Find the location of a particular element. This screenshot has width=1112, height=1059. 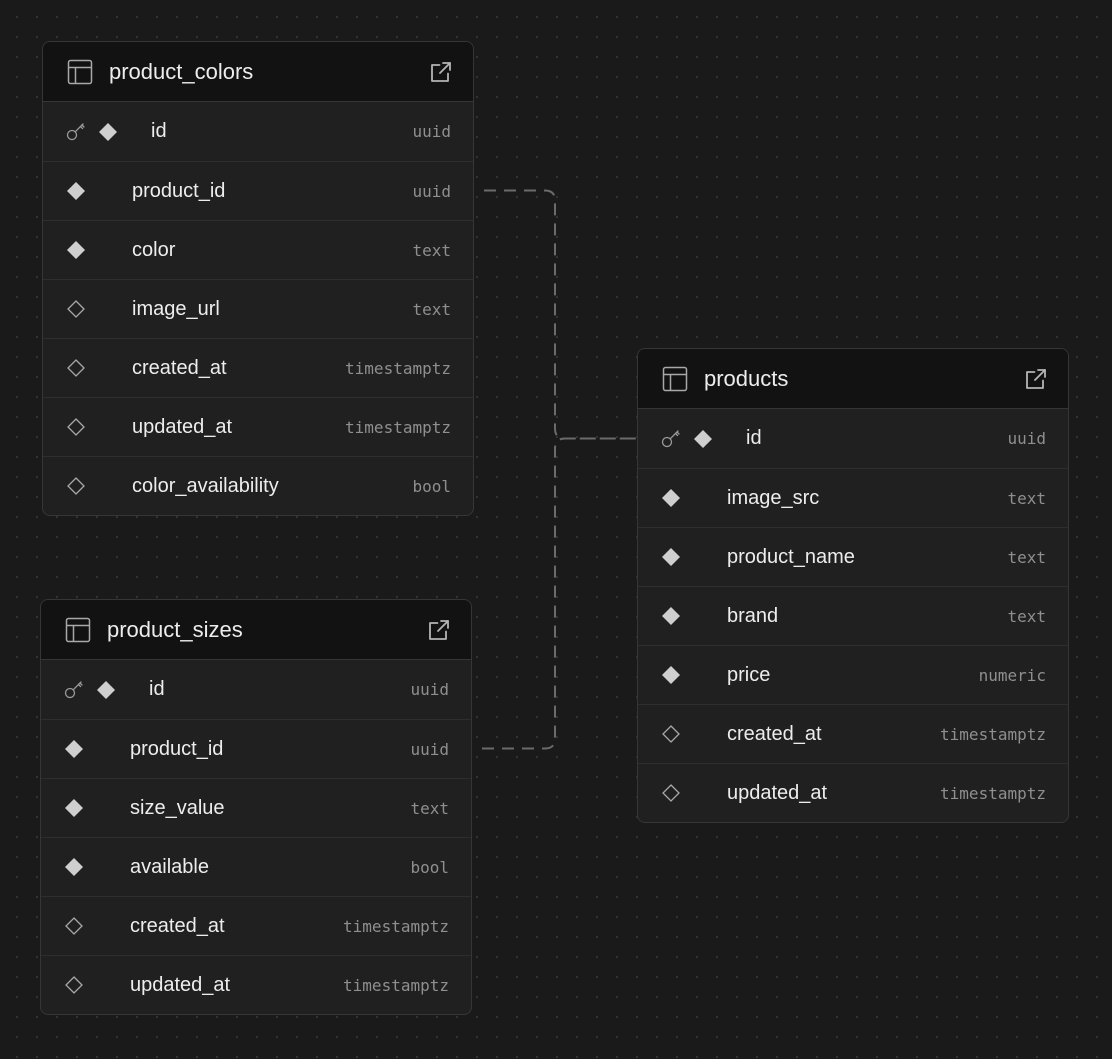

column-name: available is located at coordinates (169, 866).